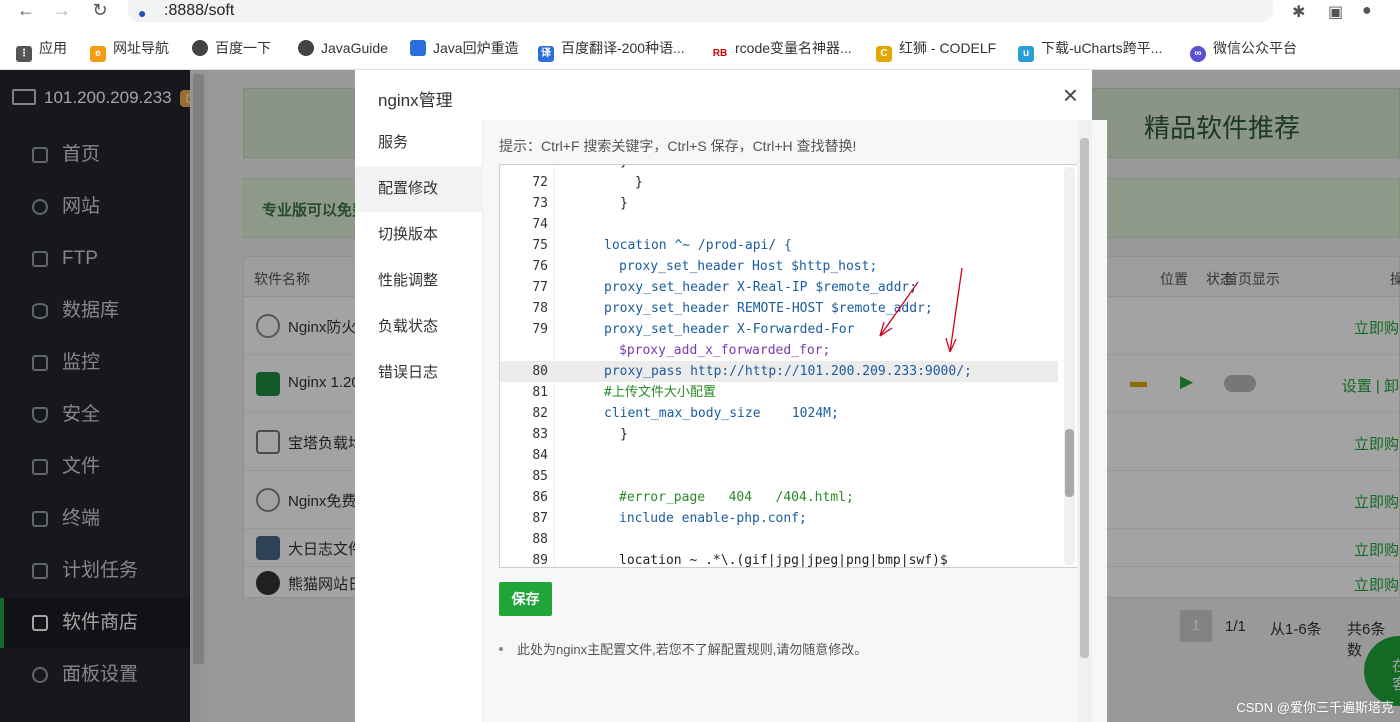 This screenshot has height=722, width=1400. What do you see at coordinates (26, 10) in the screenshot?
I see `back-icon: ←` at bounding box center [26, 10].